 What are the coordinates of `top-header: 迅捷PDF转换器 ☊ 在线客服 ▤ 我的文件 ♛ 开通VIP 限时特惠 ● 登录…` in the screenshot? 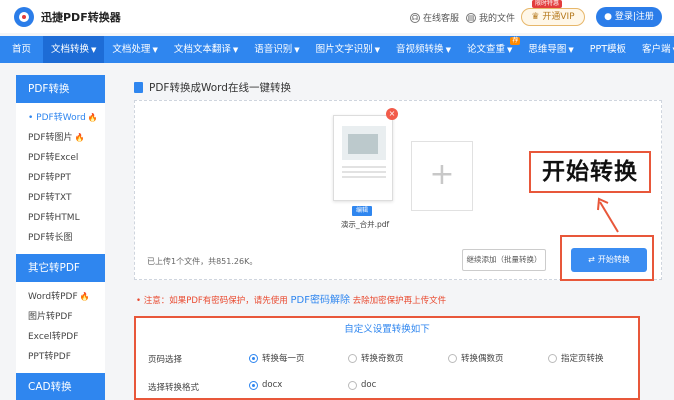 It's located at (337, 16).